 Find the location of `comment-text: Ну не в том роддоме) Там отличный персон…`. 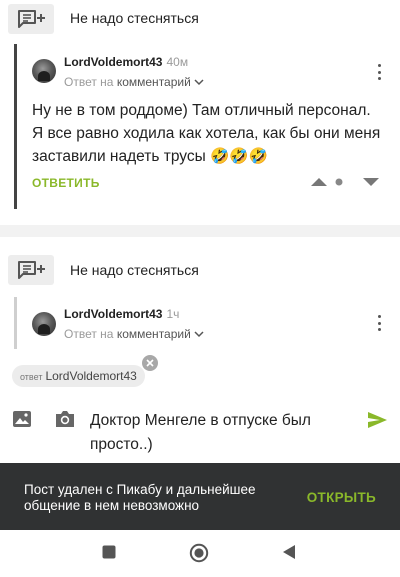

comment-text: Ну не в том роддоме) Там отличный персон… is located at coordinates (206, 133).